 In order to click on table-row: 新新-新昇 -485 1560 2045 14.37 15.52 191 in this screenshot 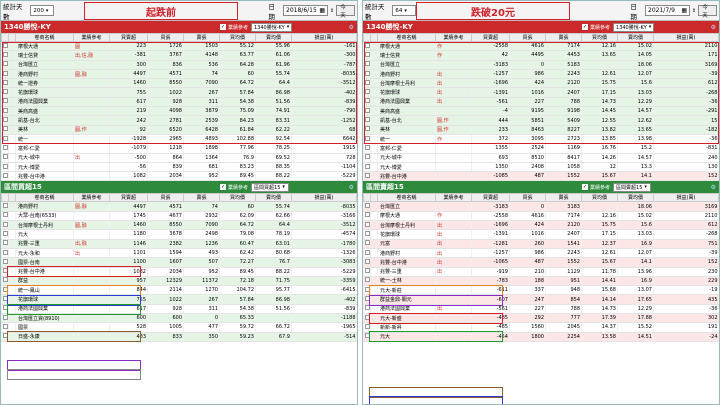, I will do `click(541, 327)`.